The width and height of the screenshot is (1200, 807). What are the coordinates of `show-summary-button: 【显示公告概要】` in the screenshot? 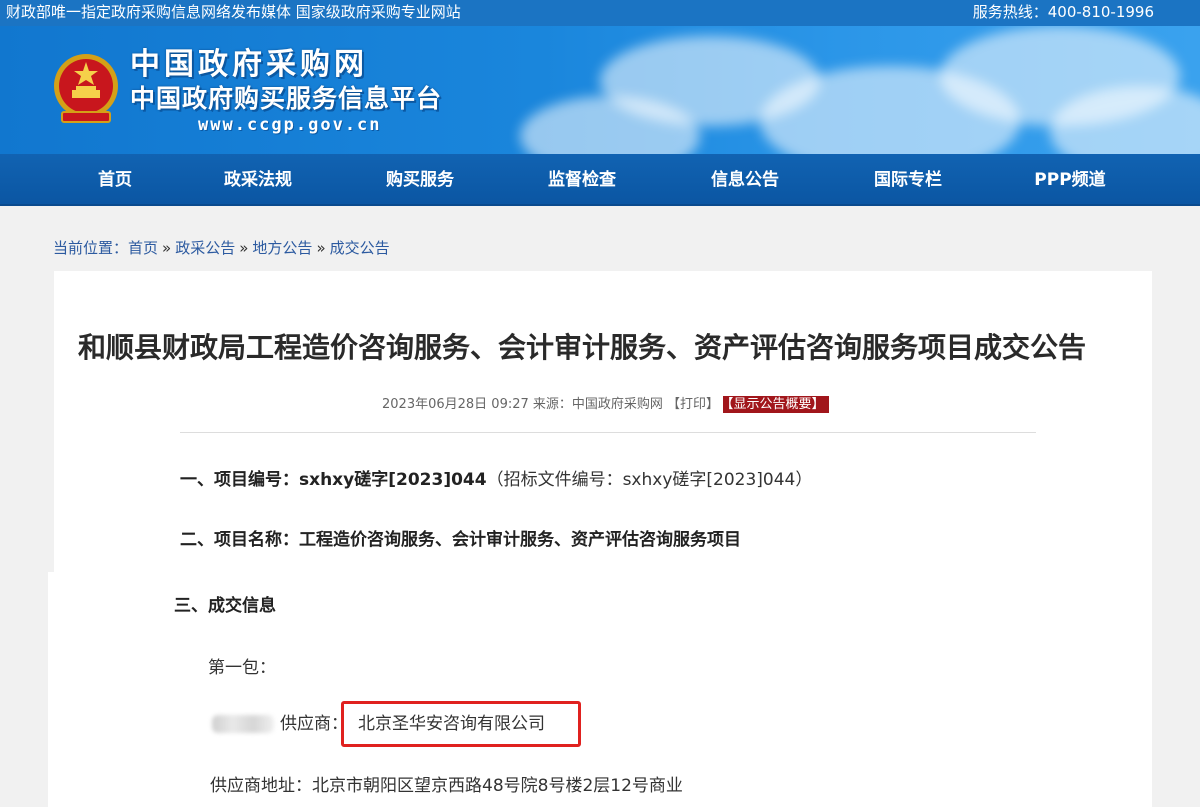 It's located at (776, 404).